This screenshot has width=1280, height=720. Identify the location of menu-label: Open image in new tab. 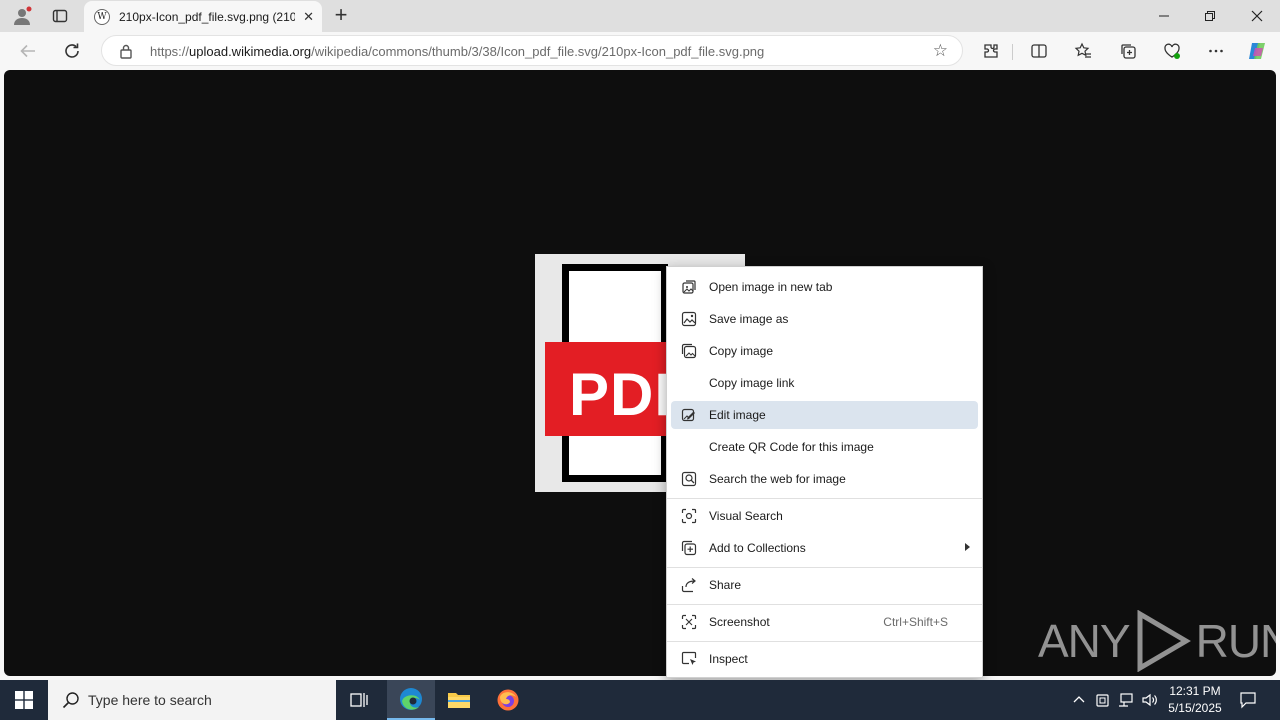
(771, 287).